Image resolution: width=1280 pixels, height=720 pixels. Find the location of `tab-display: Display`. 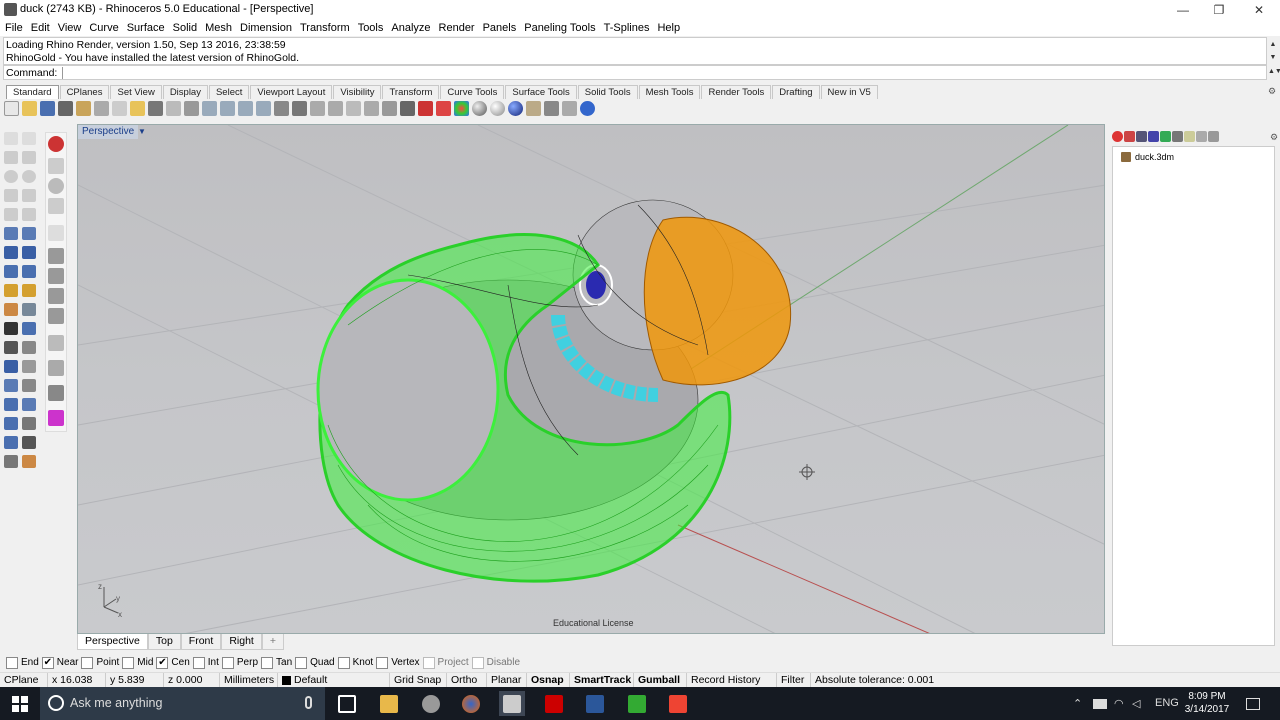

tab-display: Display is located at coordinates (185, 92).